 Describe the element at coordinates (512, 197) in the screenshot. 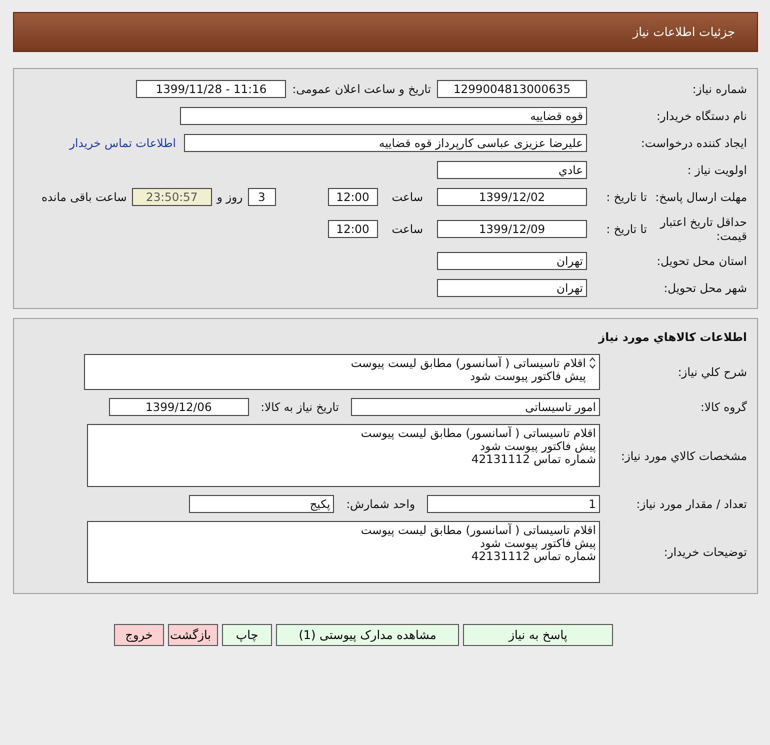

I see `text-field: 1399/12/02` at that location.